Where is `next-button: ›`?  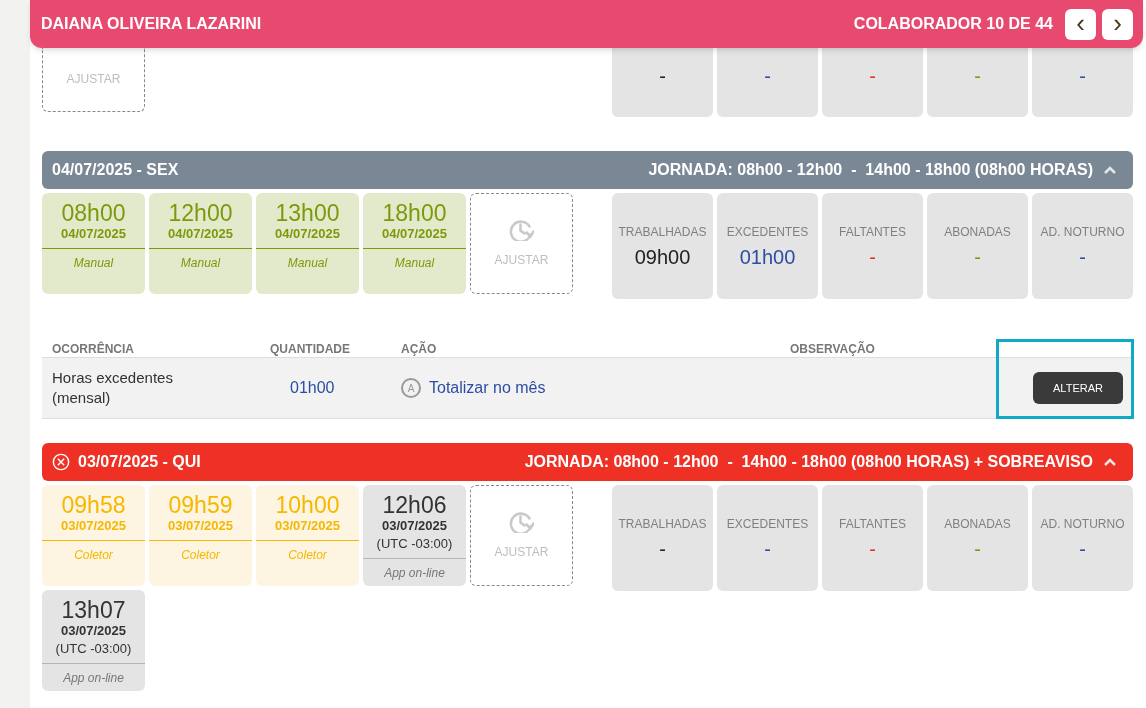 next-button: › is located at coordinates (1117, 24).